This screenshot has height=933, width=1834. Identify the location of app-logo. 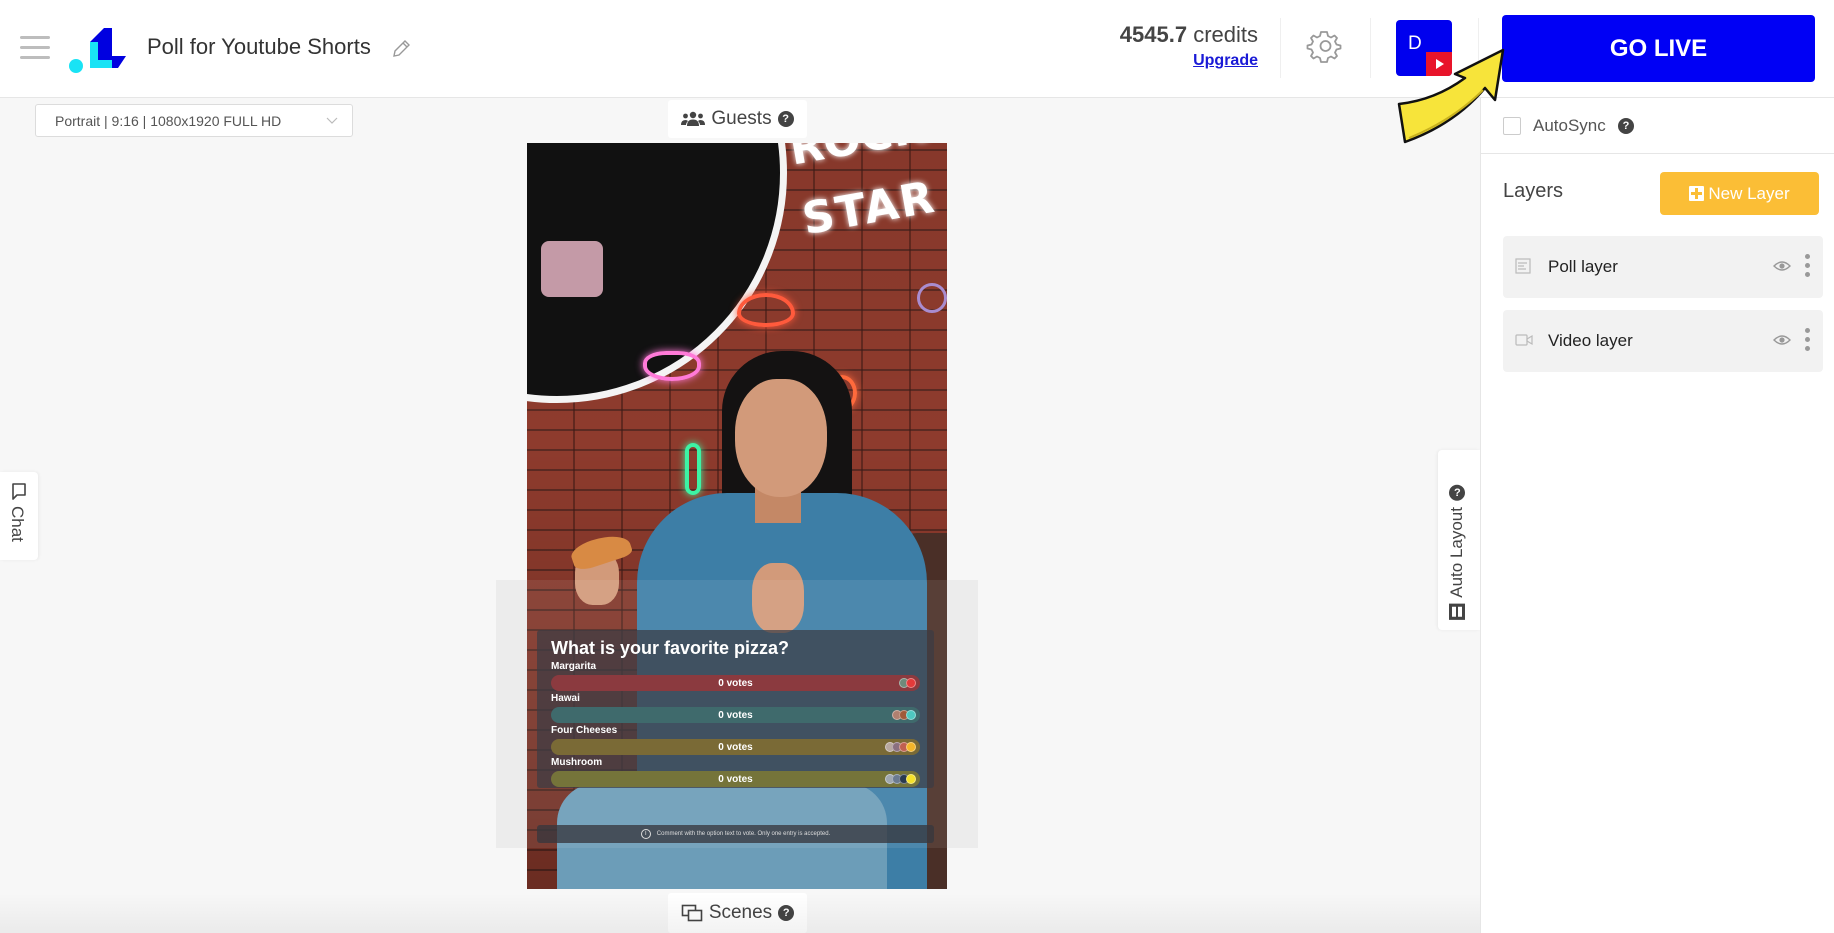
(101, 49).